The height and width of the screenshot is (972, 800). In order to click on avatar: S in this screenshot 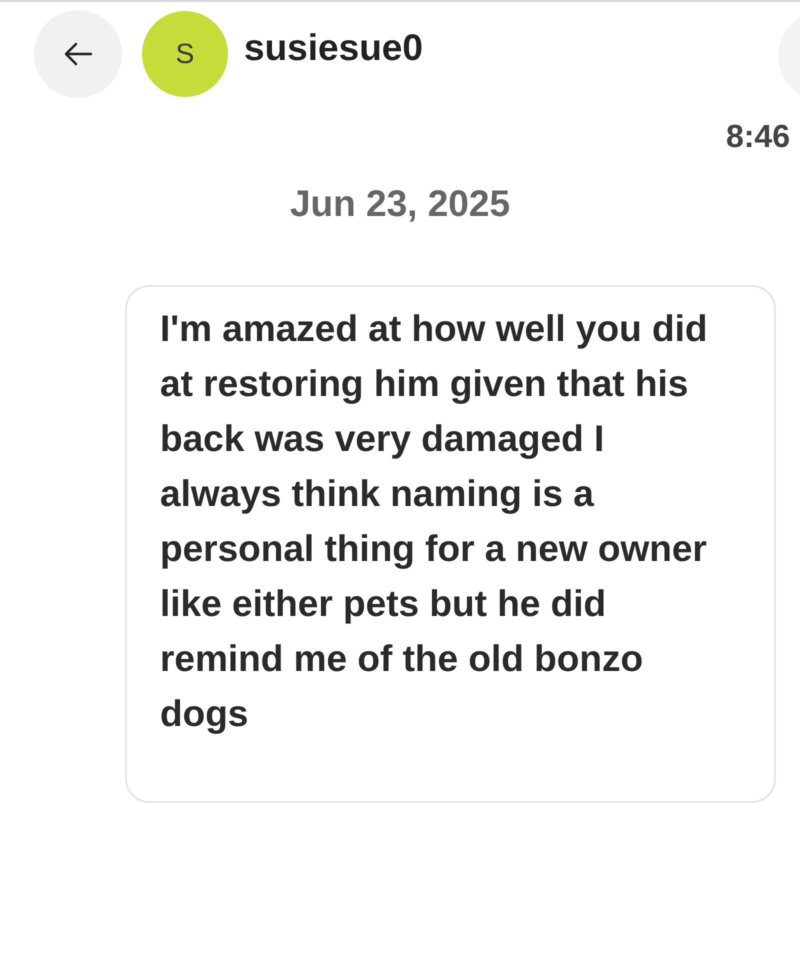, I will do `click(185, 54)`.